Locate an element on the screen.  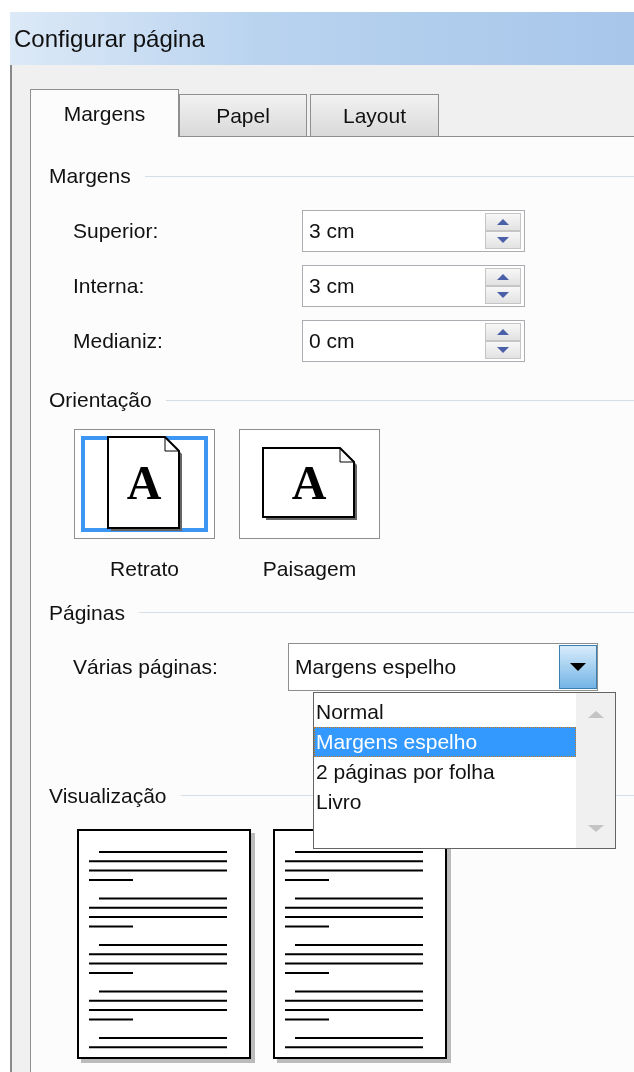
field-label: Interna: is located at coordinates (109, 285).